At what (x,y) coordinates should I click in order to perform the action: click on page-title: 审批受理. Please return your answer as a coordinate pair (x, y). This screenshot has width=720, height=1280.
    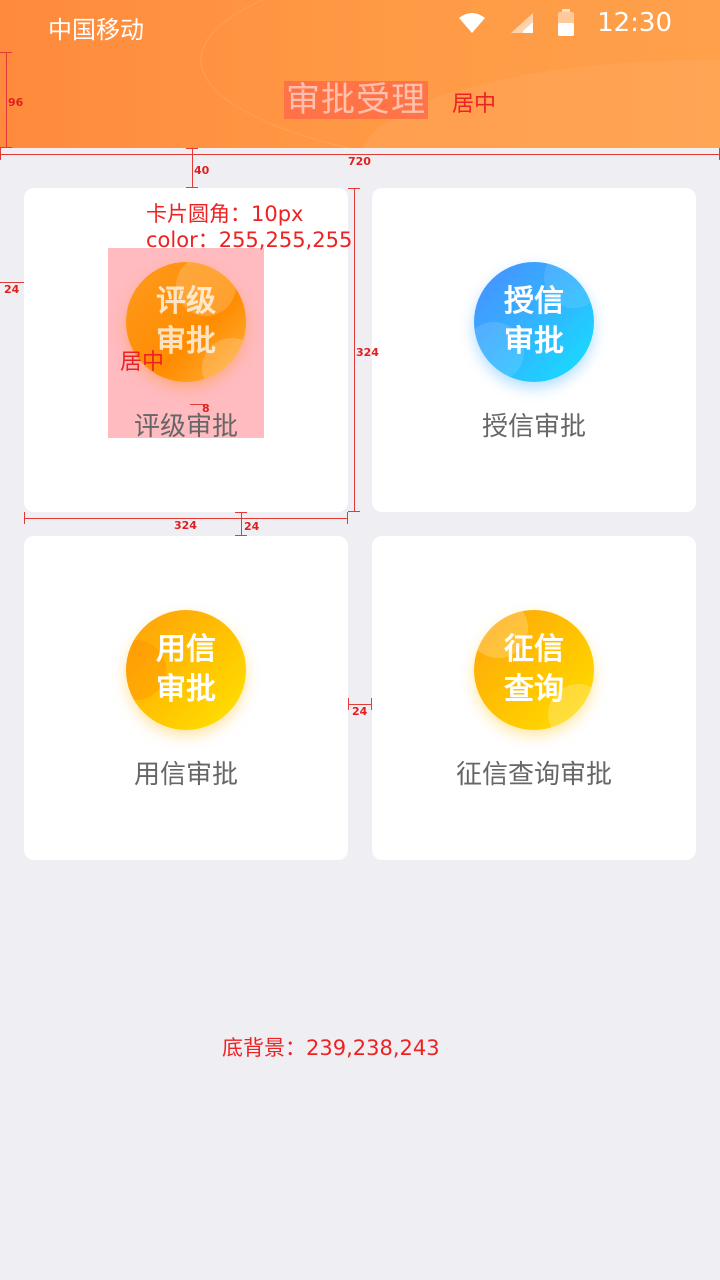
    Looking at the image, I should click on (356, 100).